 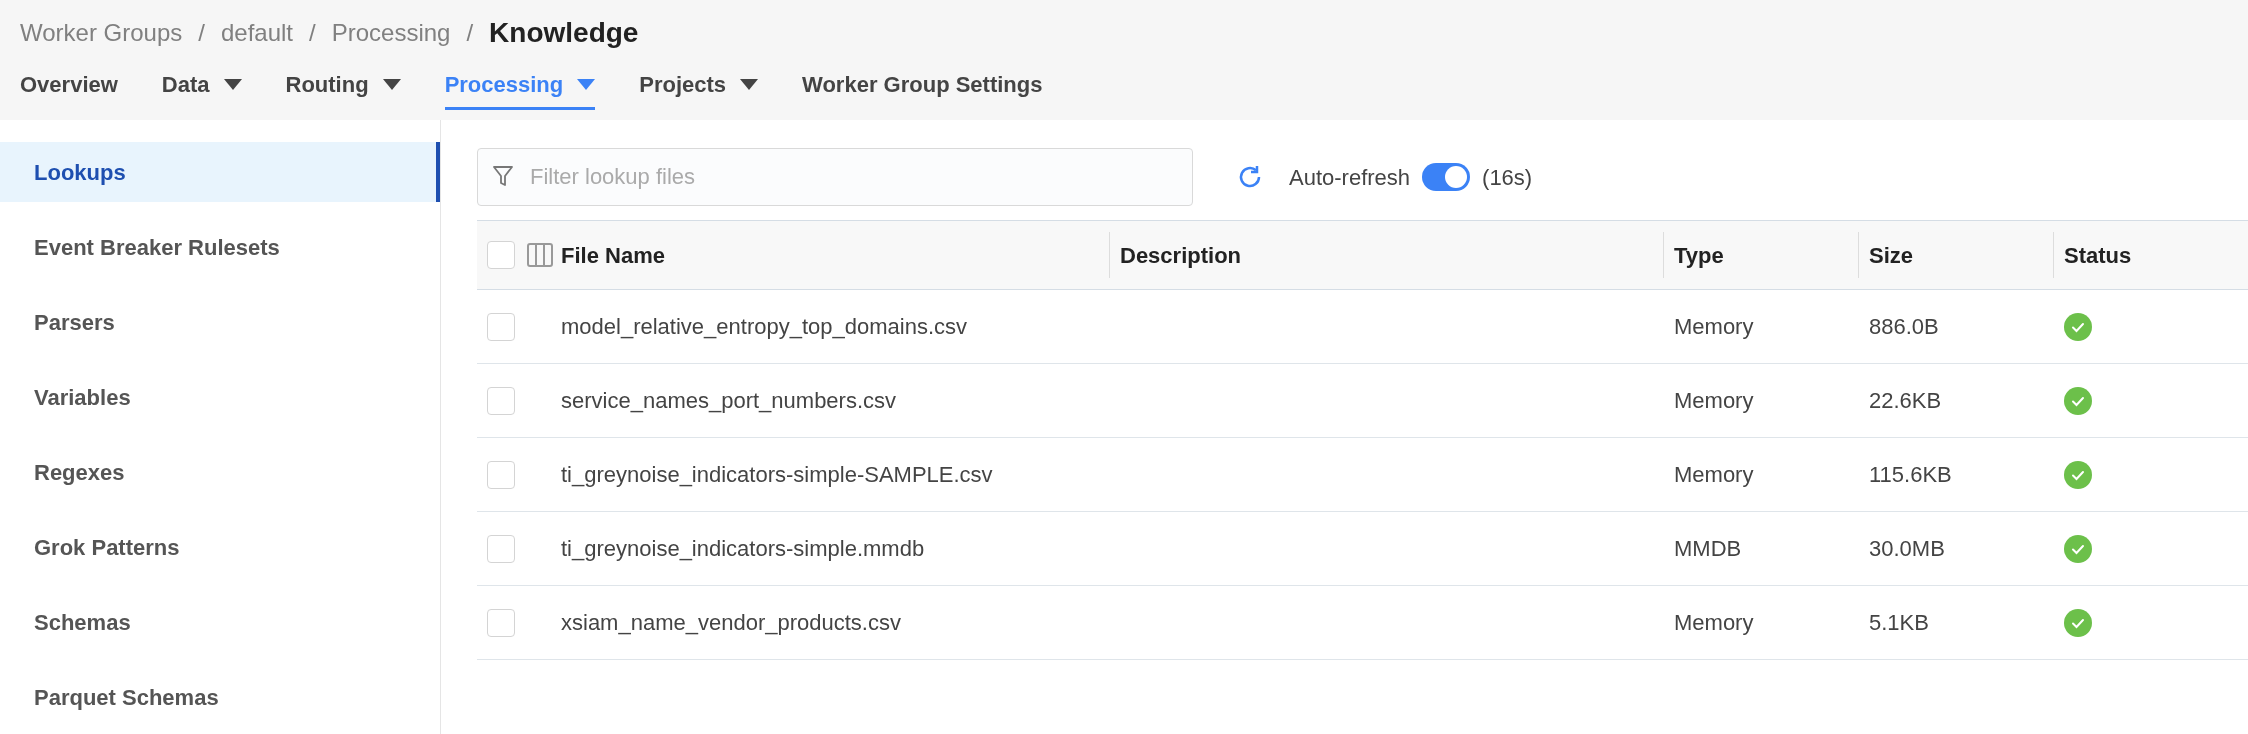 I want to click on breadcrumb-link: Worker Groups, so click(x=101, y=33).